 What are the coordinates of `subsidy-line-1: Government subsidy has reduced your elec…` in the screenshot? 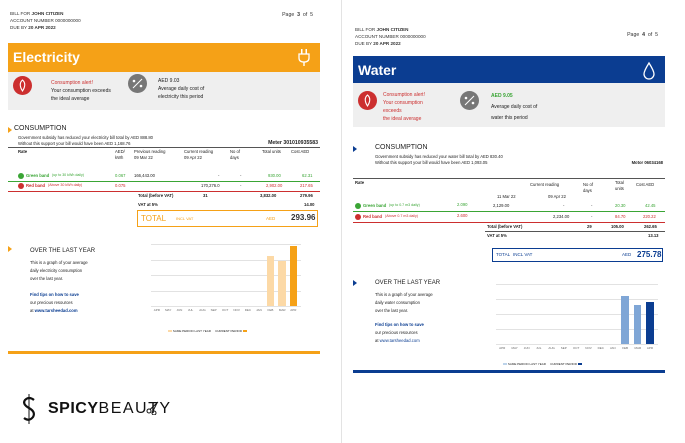 It's located at (85, 137).